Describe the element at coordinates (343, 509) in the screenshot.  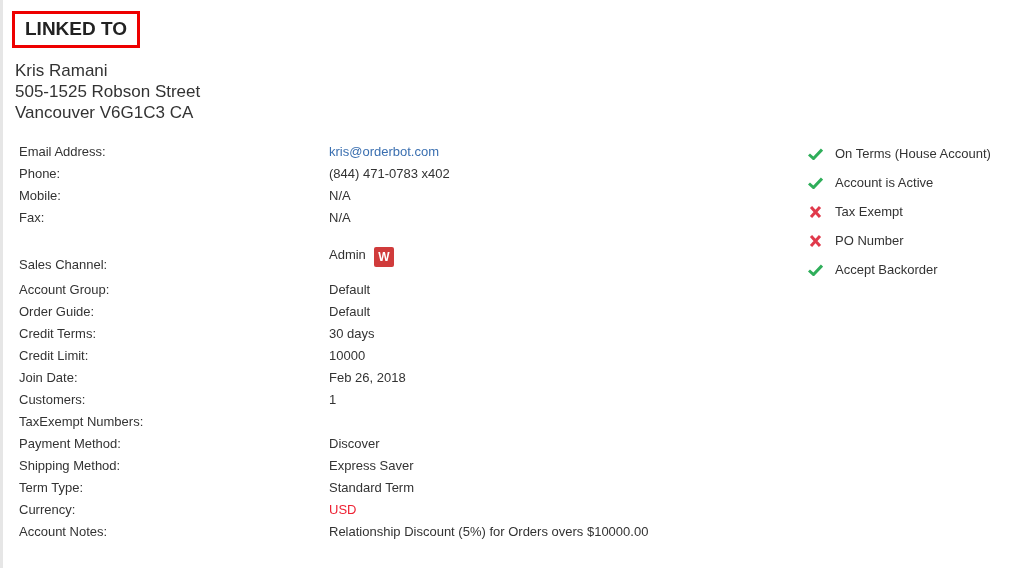
I see `field-value: USD` at that location.